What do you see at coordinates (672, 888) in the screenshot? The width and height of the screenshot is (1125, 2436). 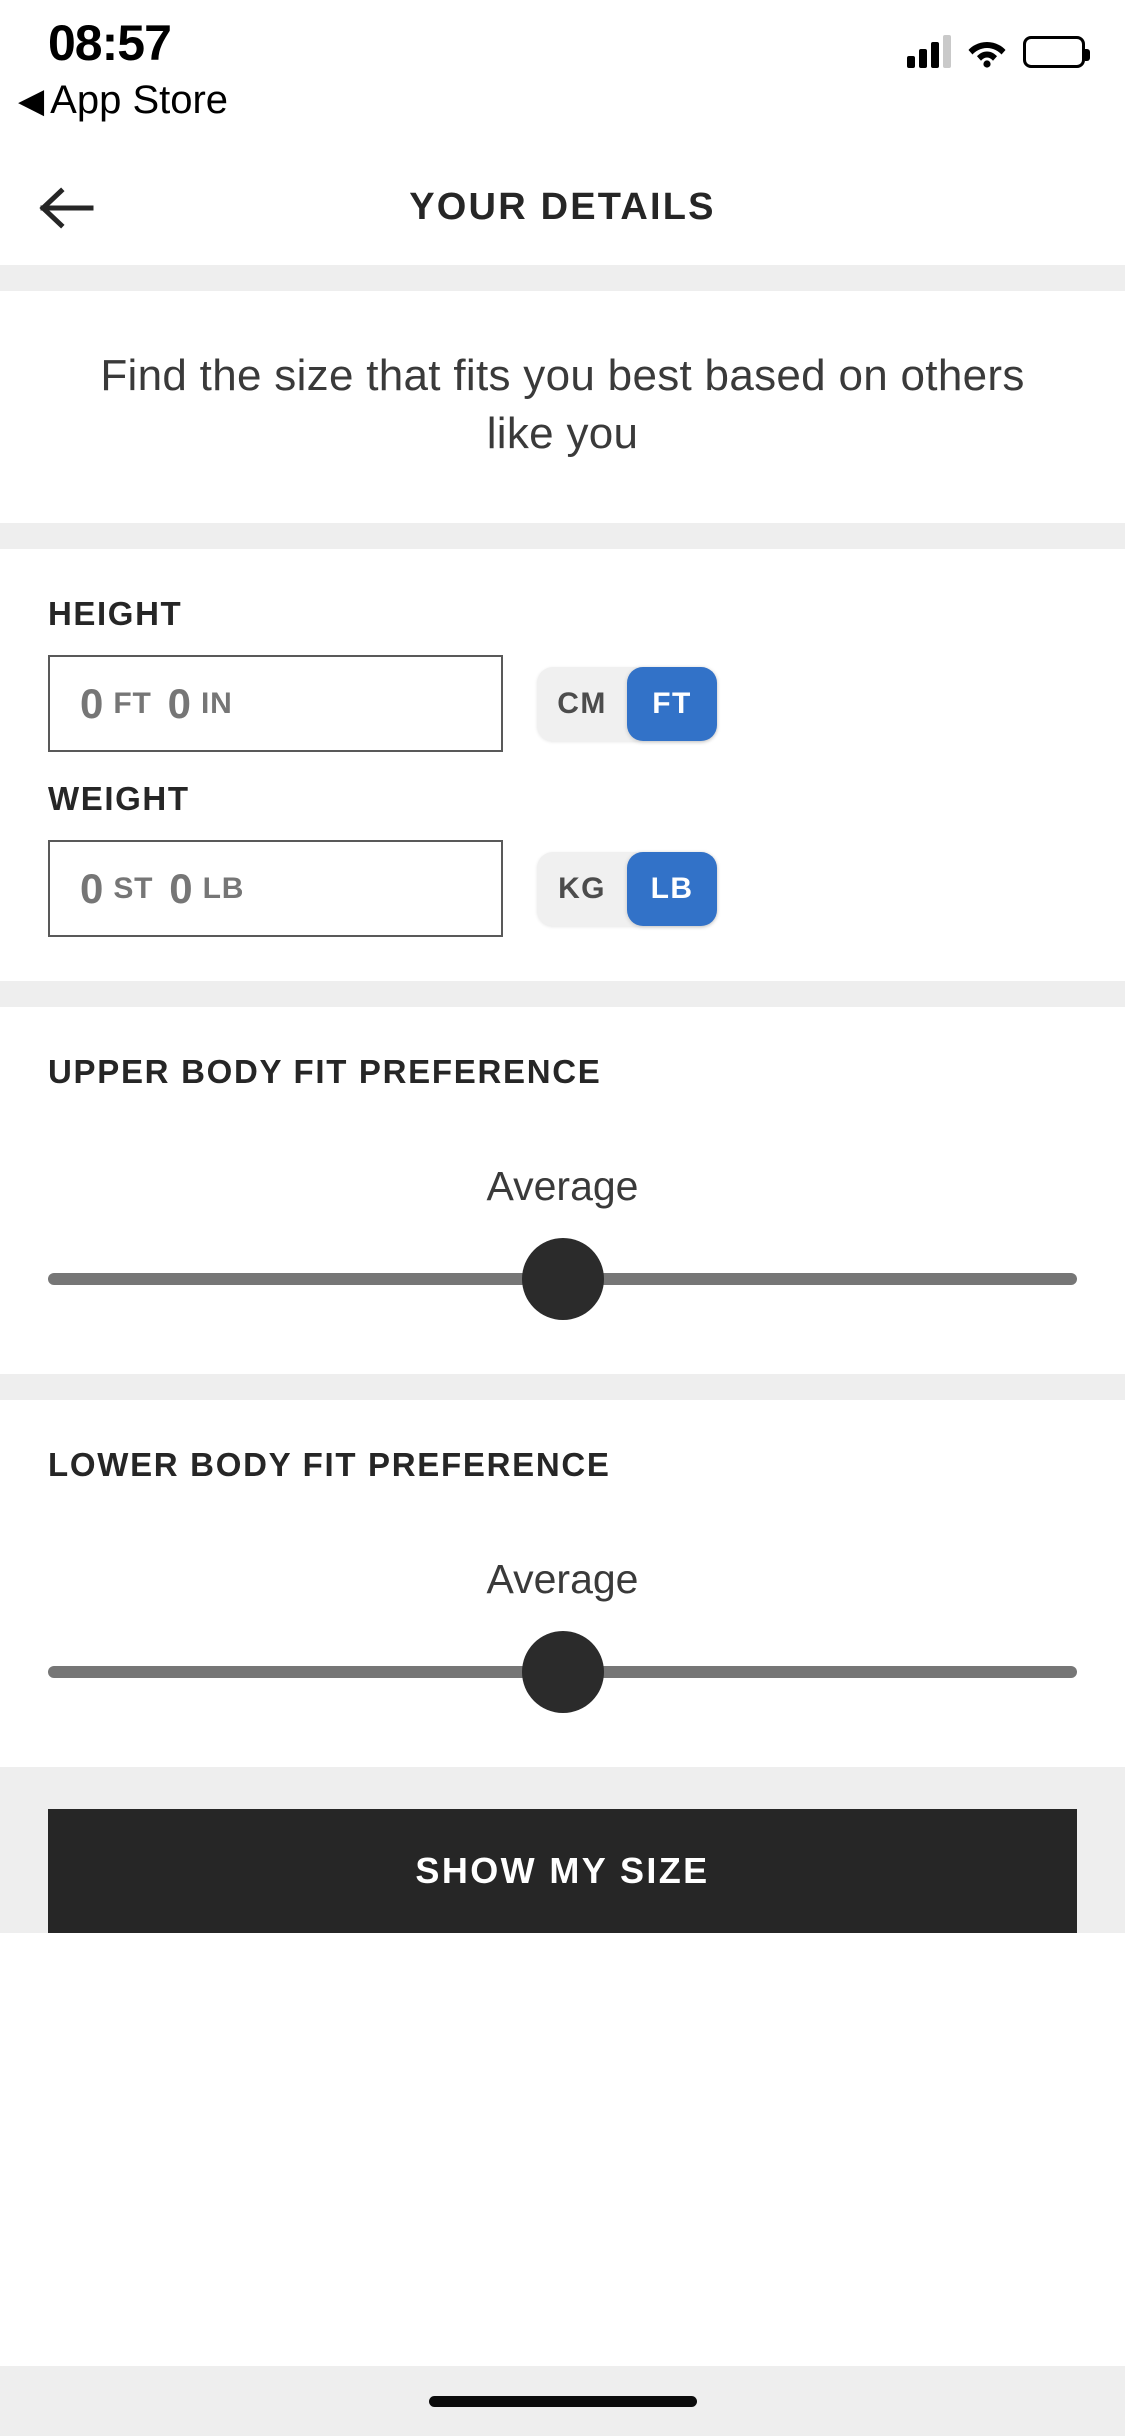 I see `weight-unit-option-lb: LB` at bounding box center [672, 888].